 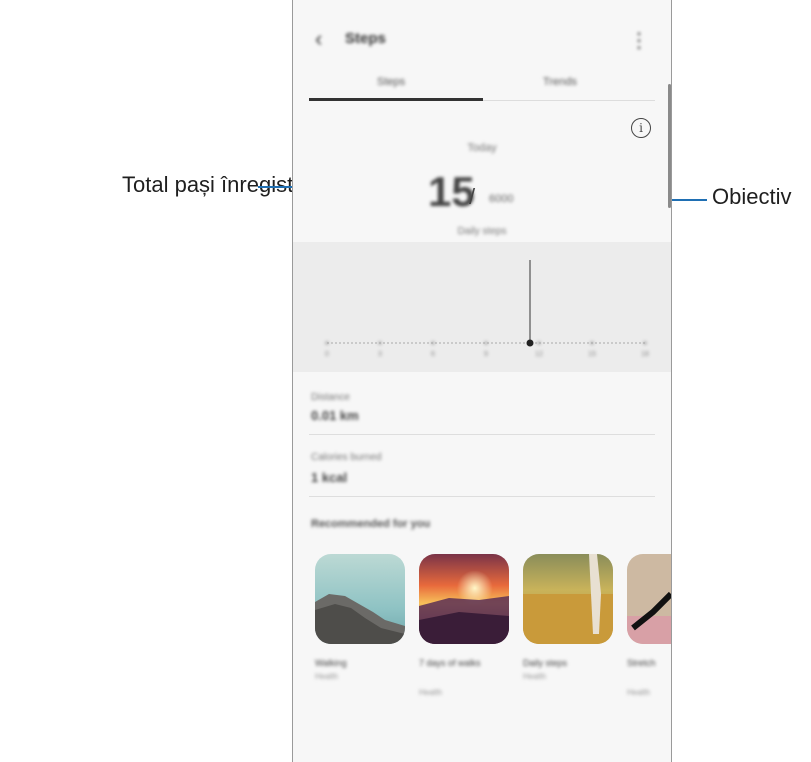 I want to click on card-2-sub: Health, so click(x=431, y=692).